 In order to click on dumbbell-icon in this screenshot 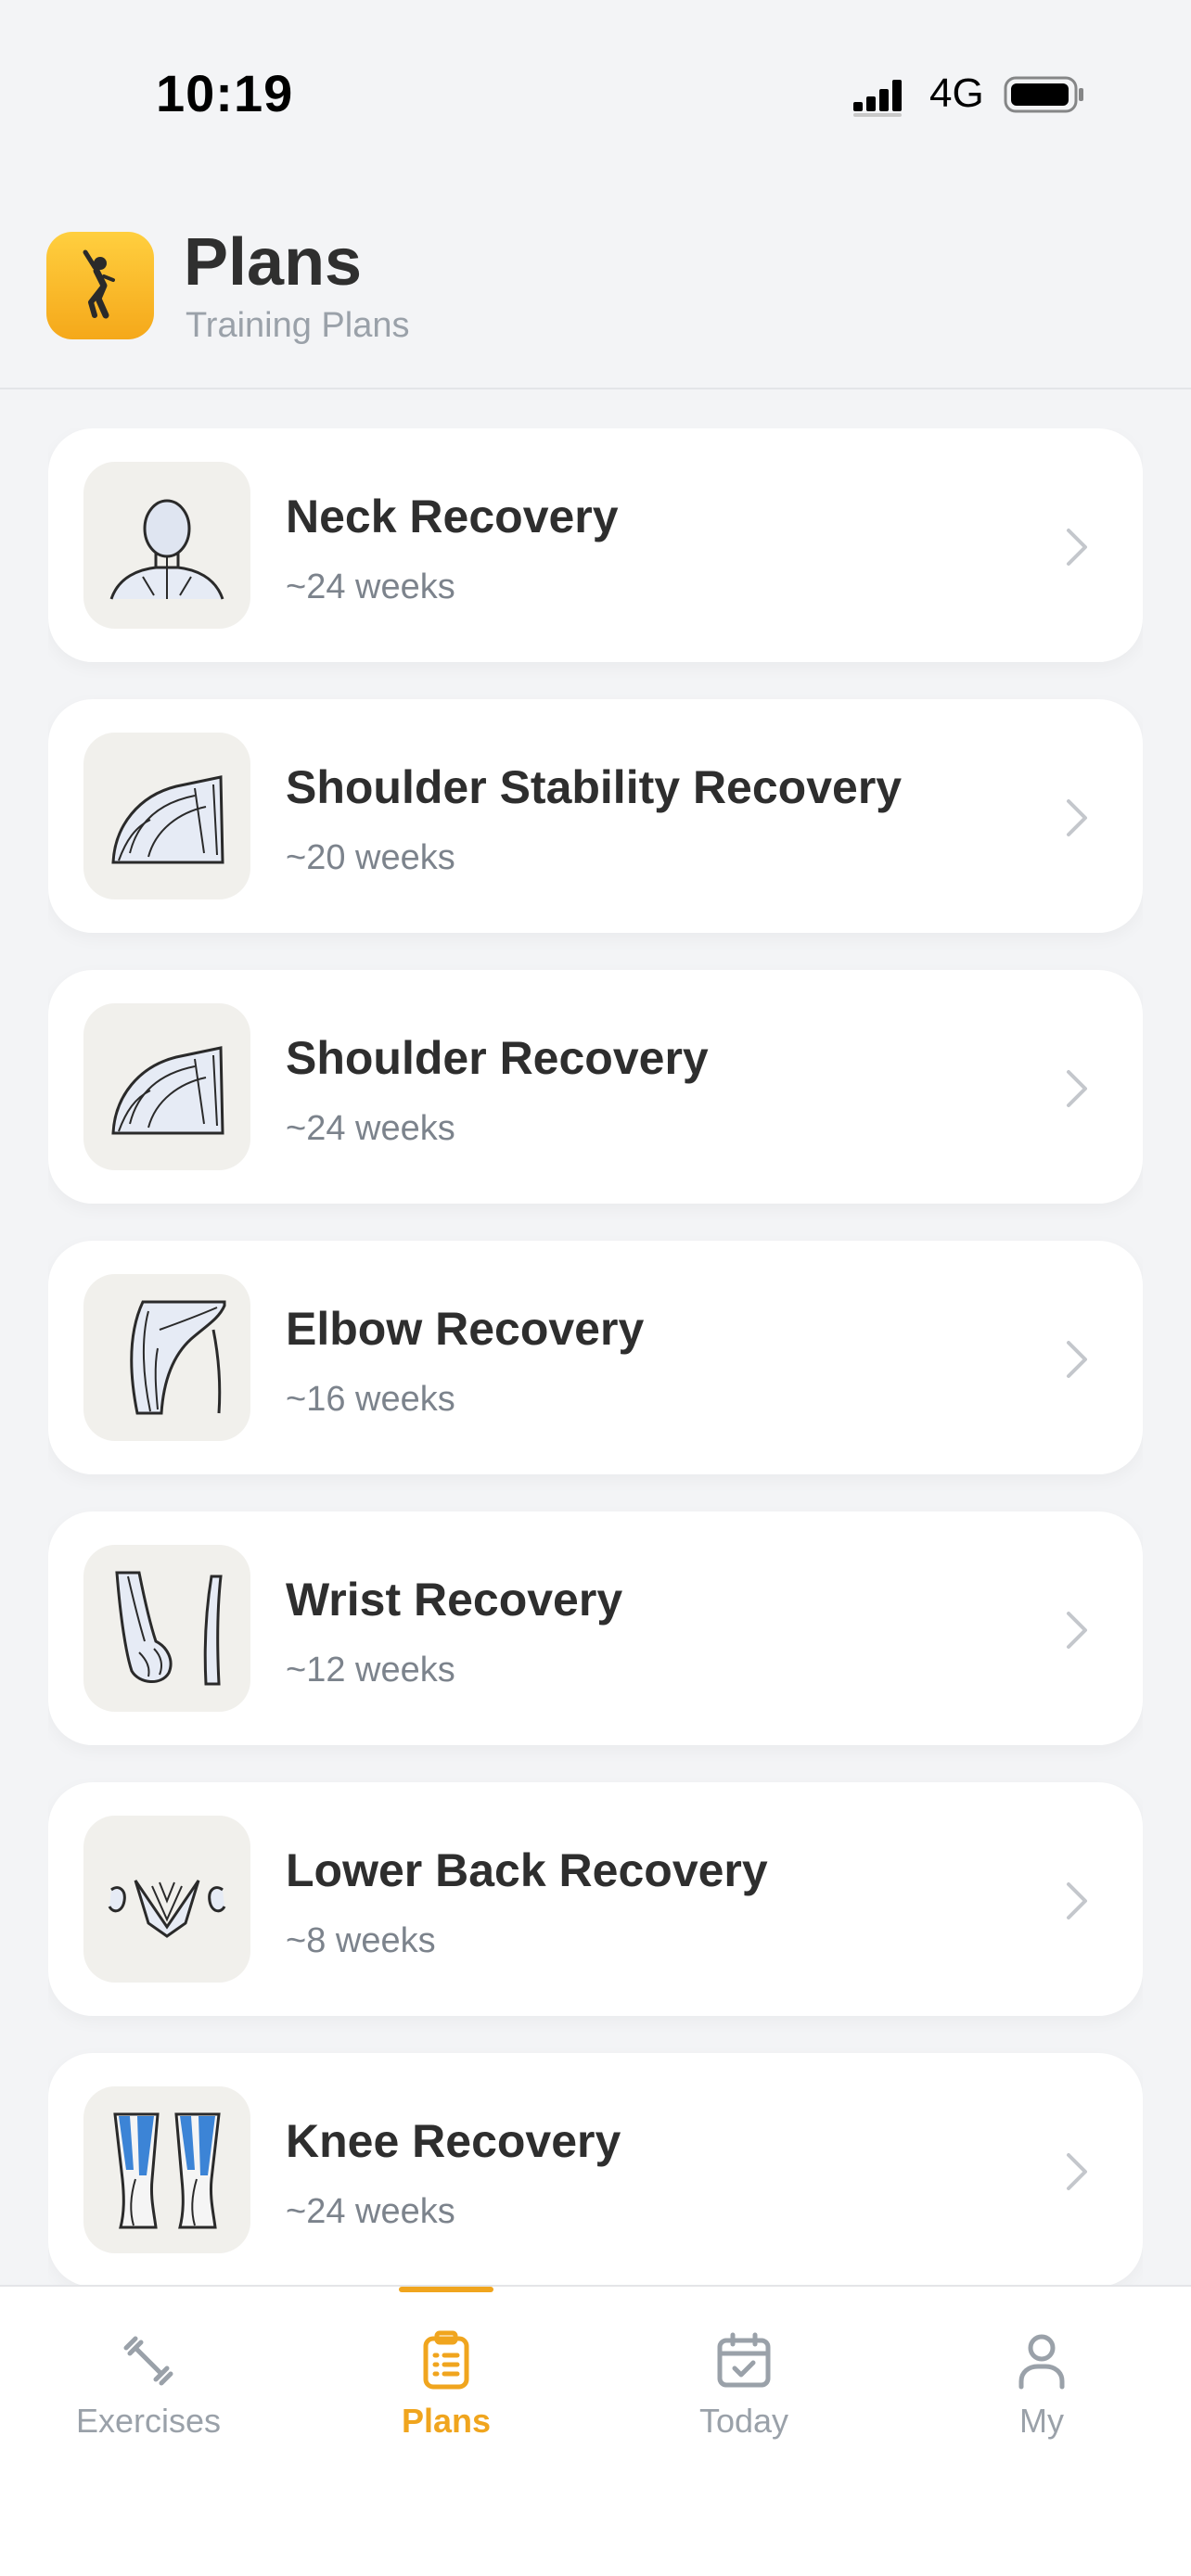, I will do `click(148, 2361)`.